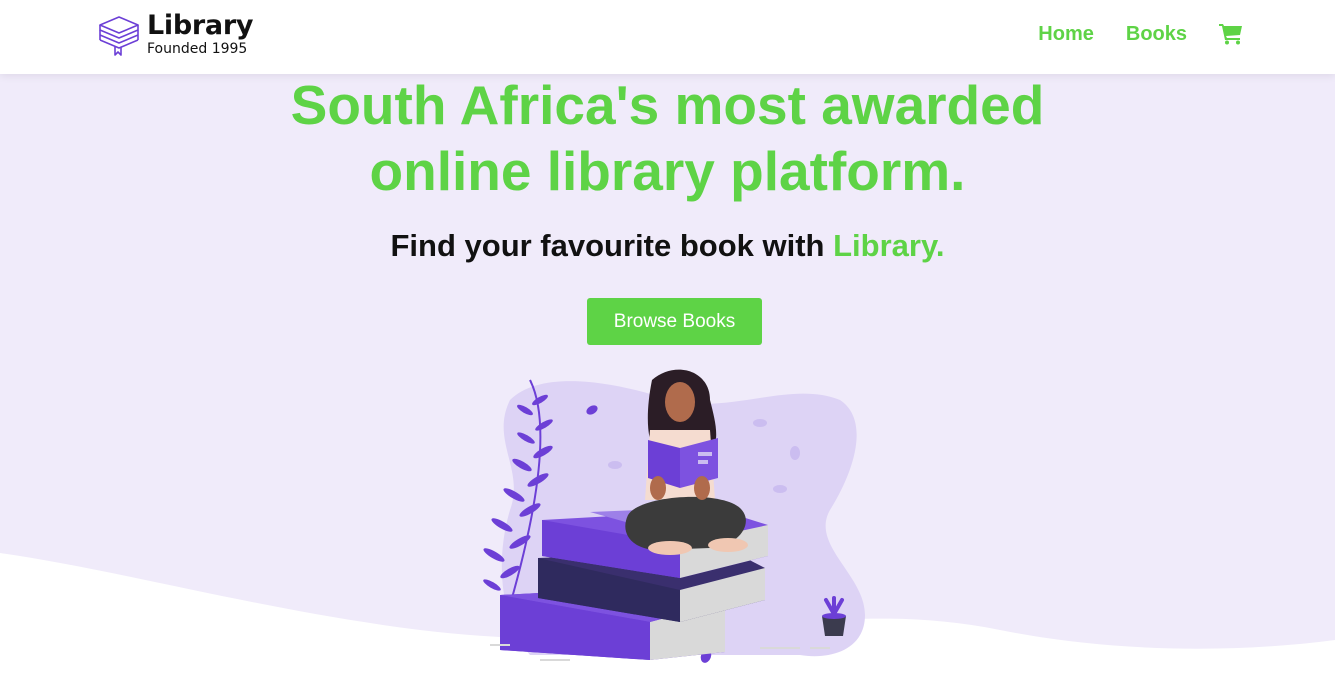 The height and width of the screenshot is (673, 1335). What do you see at coordinates (667, 171) in the screenshot?
I see `hero-title-line2: online library platform.` at bounding box center [667, 171].